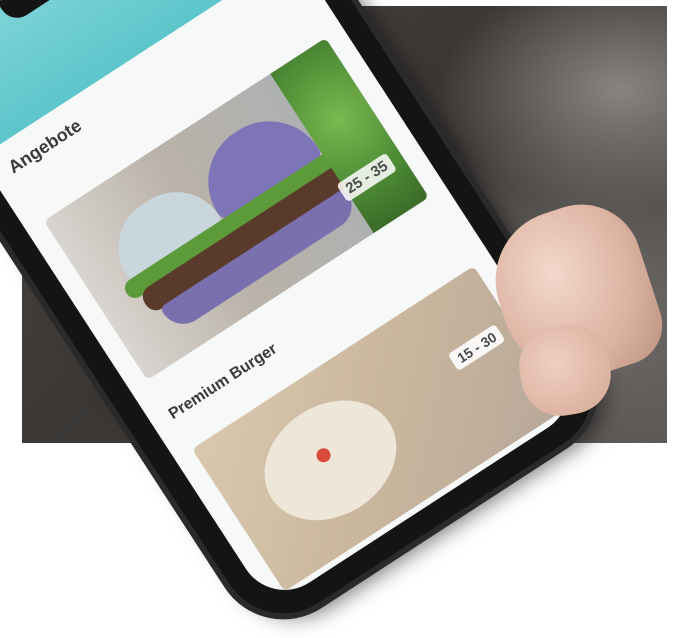 This screenshot has width=681, height=638. What do you see at coordinates (330, 460) in the screenshot?
I see `plate` at bounding box center [330, 460].